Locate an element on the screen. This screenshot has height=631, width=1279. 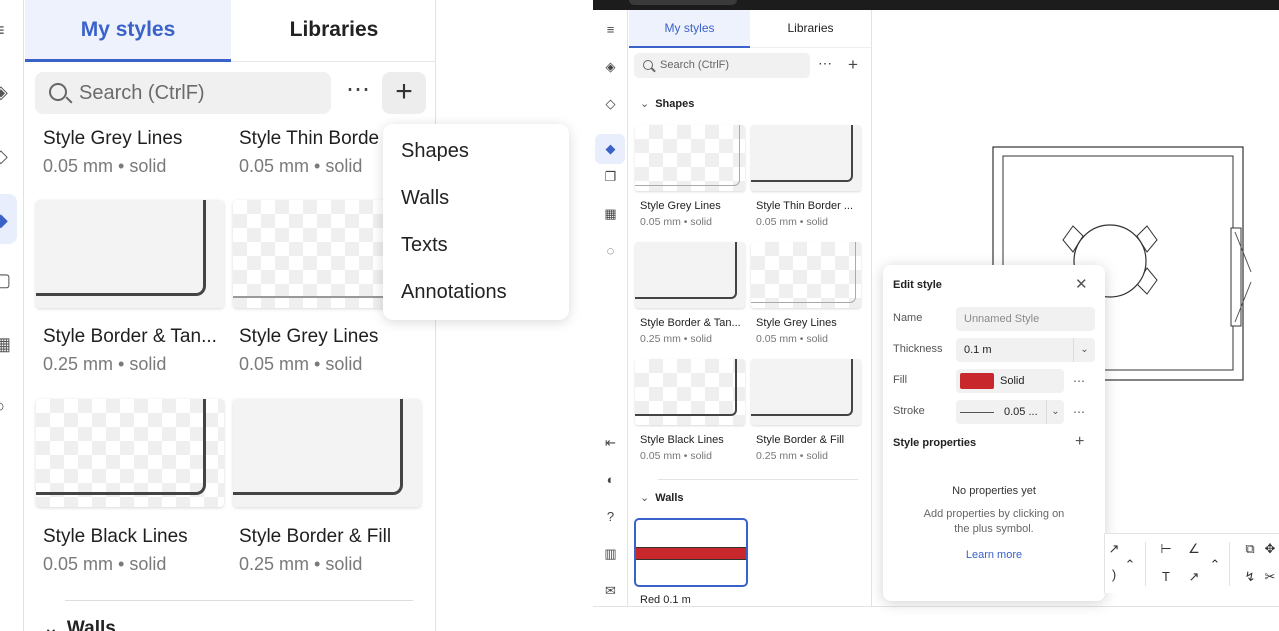
add-property-icon: + is located at coordinates (1079, 442).